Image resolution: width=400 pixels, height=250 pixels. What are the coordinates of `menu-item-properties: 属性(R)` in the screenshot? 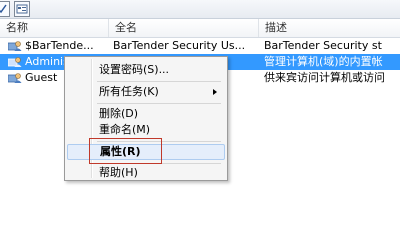 It's located at (146, 152).